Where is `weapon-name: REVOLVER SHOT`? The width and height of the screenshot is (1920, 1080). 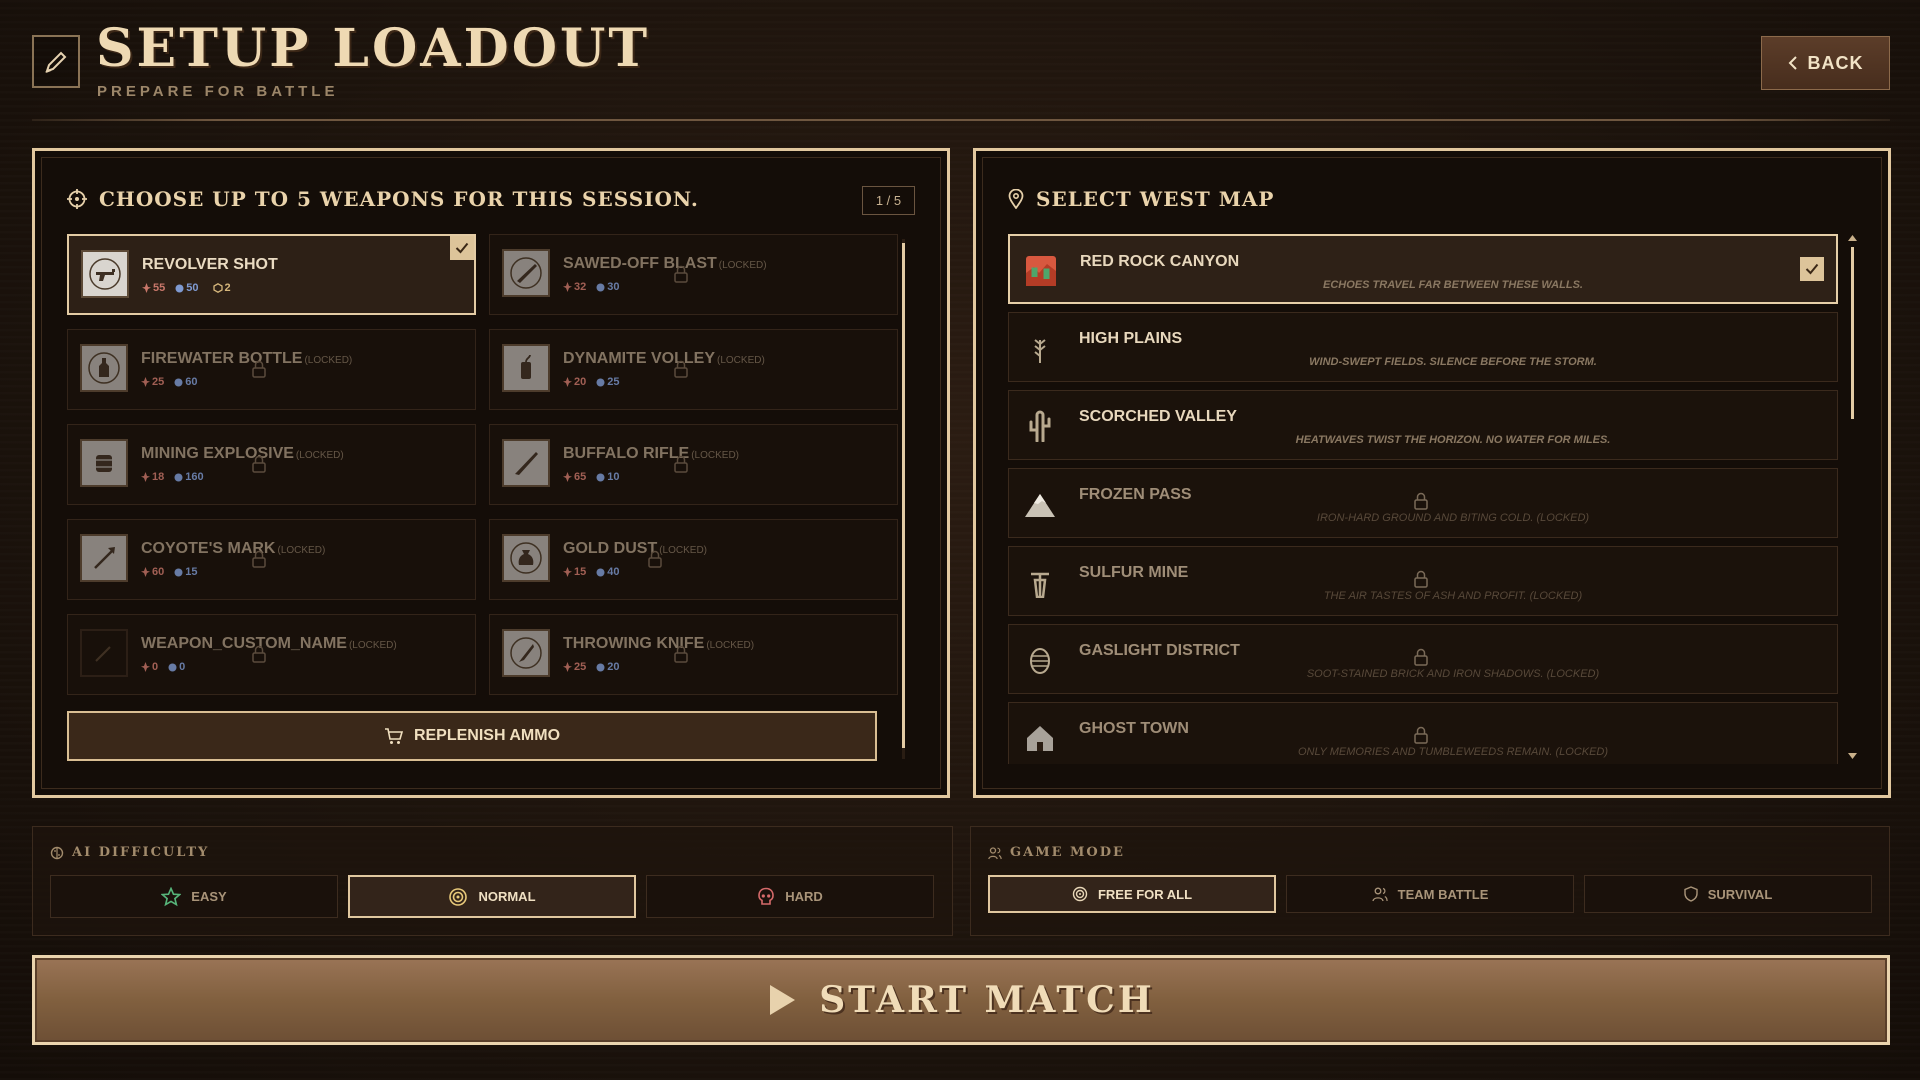
weapon-name: REVOLVER SHOT is located at coordinates (210, 264).